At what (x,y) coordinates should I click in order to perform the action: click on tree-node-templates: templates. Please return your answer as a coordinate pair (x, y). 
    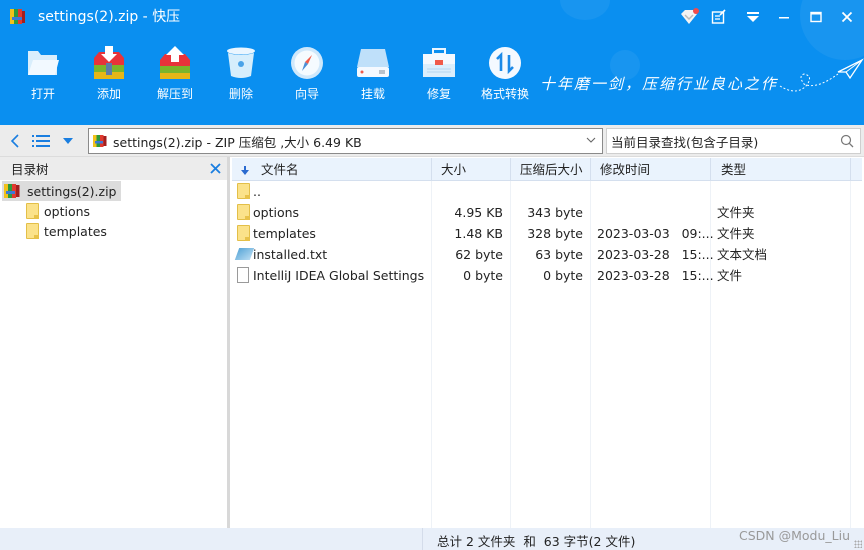
    Looking at the image, I should click on (66, 231).